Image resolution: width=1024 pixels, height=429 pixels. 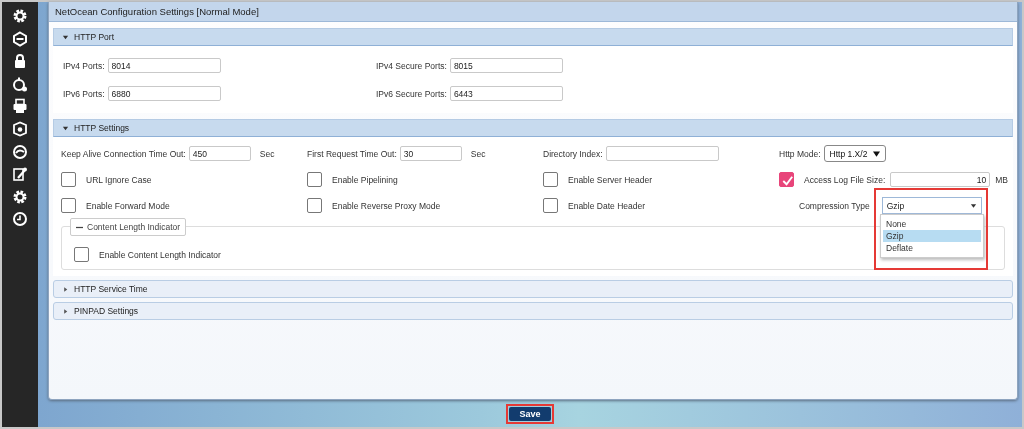 What do you see at coordinates (932, 248) in the screenshot?
I see `dropdown-option: Deflate` at bounding box center [932, 248].